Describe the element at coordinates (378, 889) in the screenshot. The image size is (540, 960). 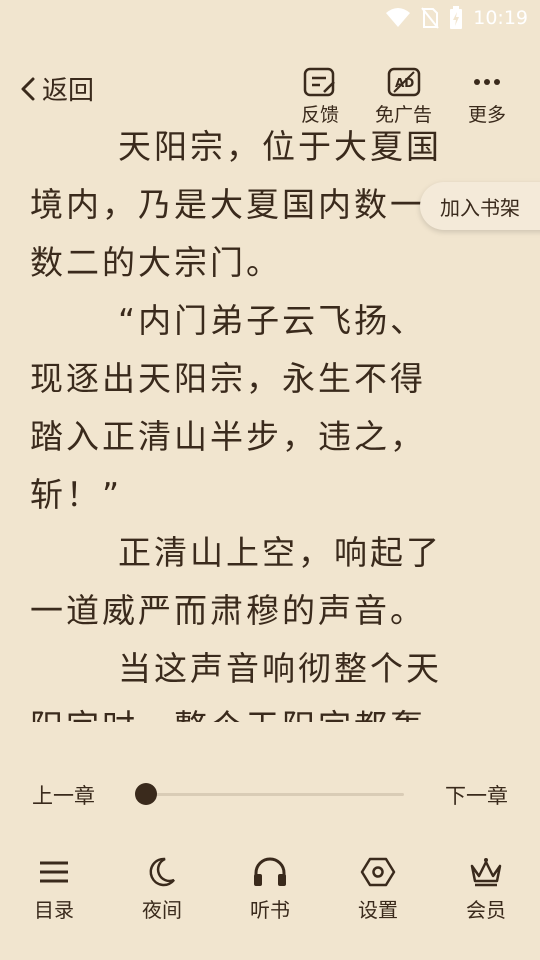
I see `nav-item-settings: 设置` at that location.